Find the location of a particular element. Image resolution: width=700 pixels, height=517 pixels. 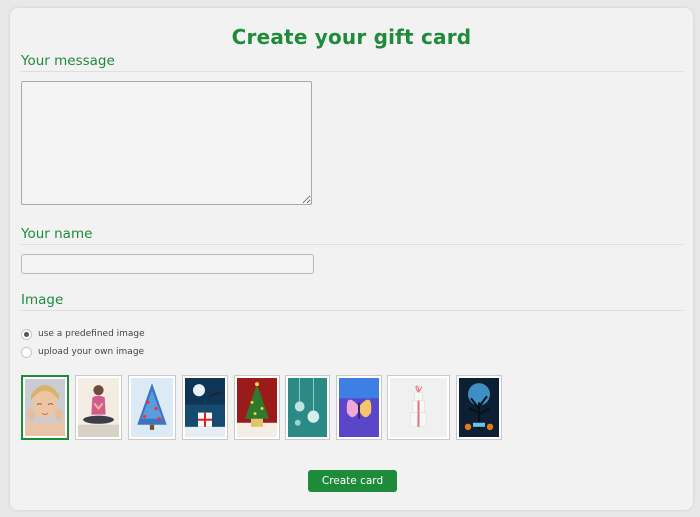

teal-baubles-icon is located at coordinates (307, 407).